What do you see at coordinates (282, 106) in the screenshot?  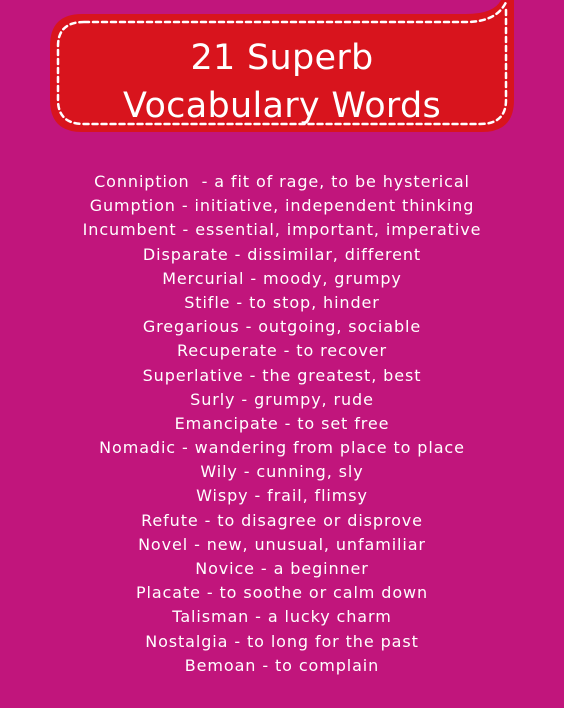 I see `title-line-2: Vocabulary Words` at bounding box center [282, 106].